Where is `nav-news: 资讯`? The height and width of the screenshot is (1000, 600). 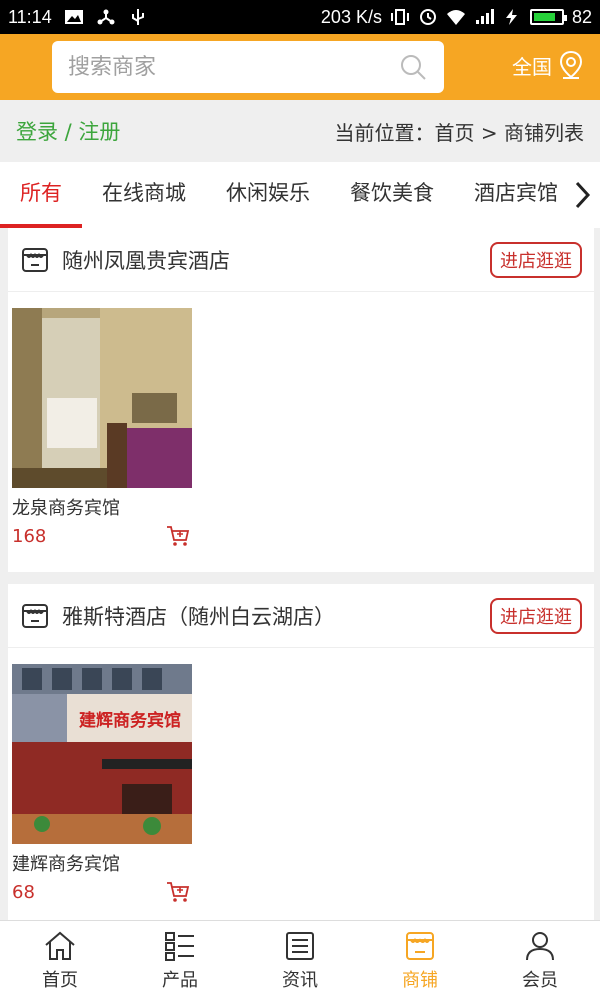
nav-news: 资讯 is located at coordinates (300, 960).